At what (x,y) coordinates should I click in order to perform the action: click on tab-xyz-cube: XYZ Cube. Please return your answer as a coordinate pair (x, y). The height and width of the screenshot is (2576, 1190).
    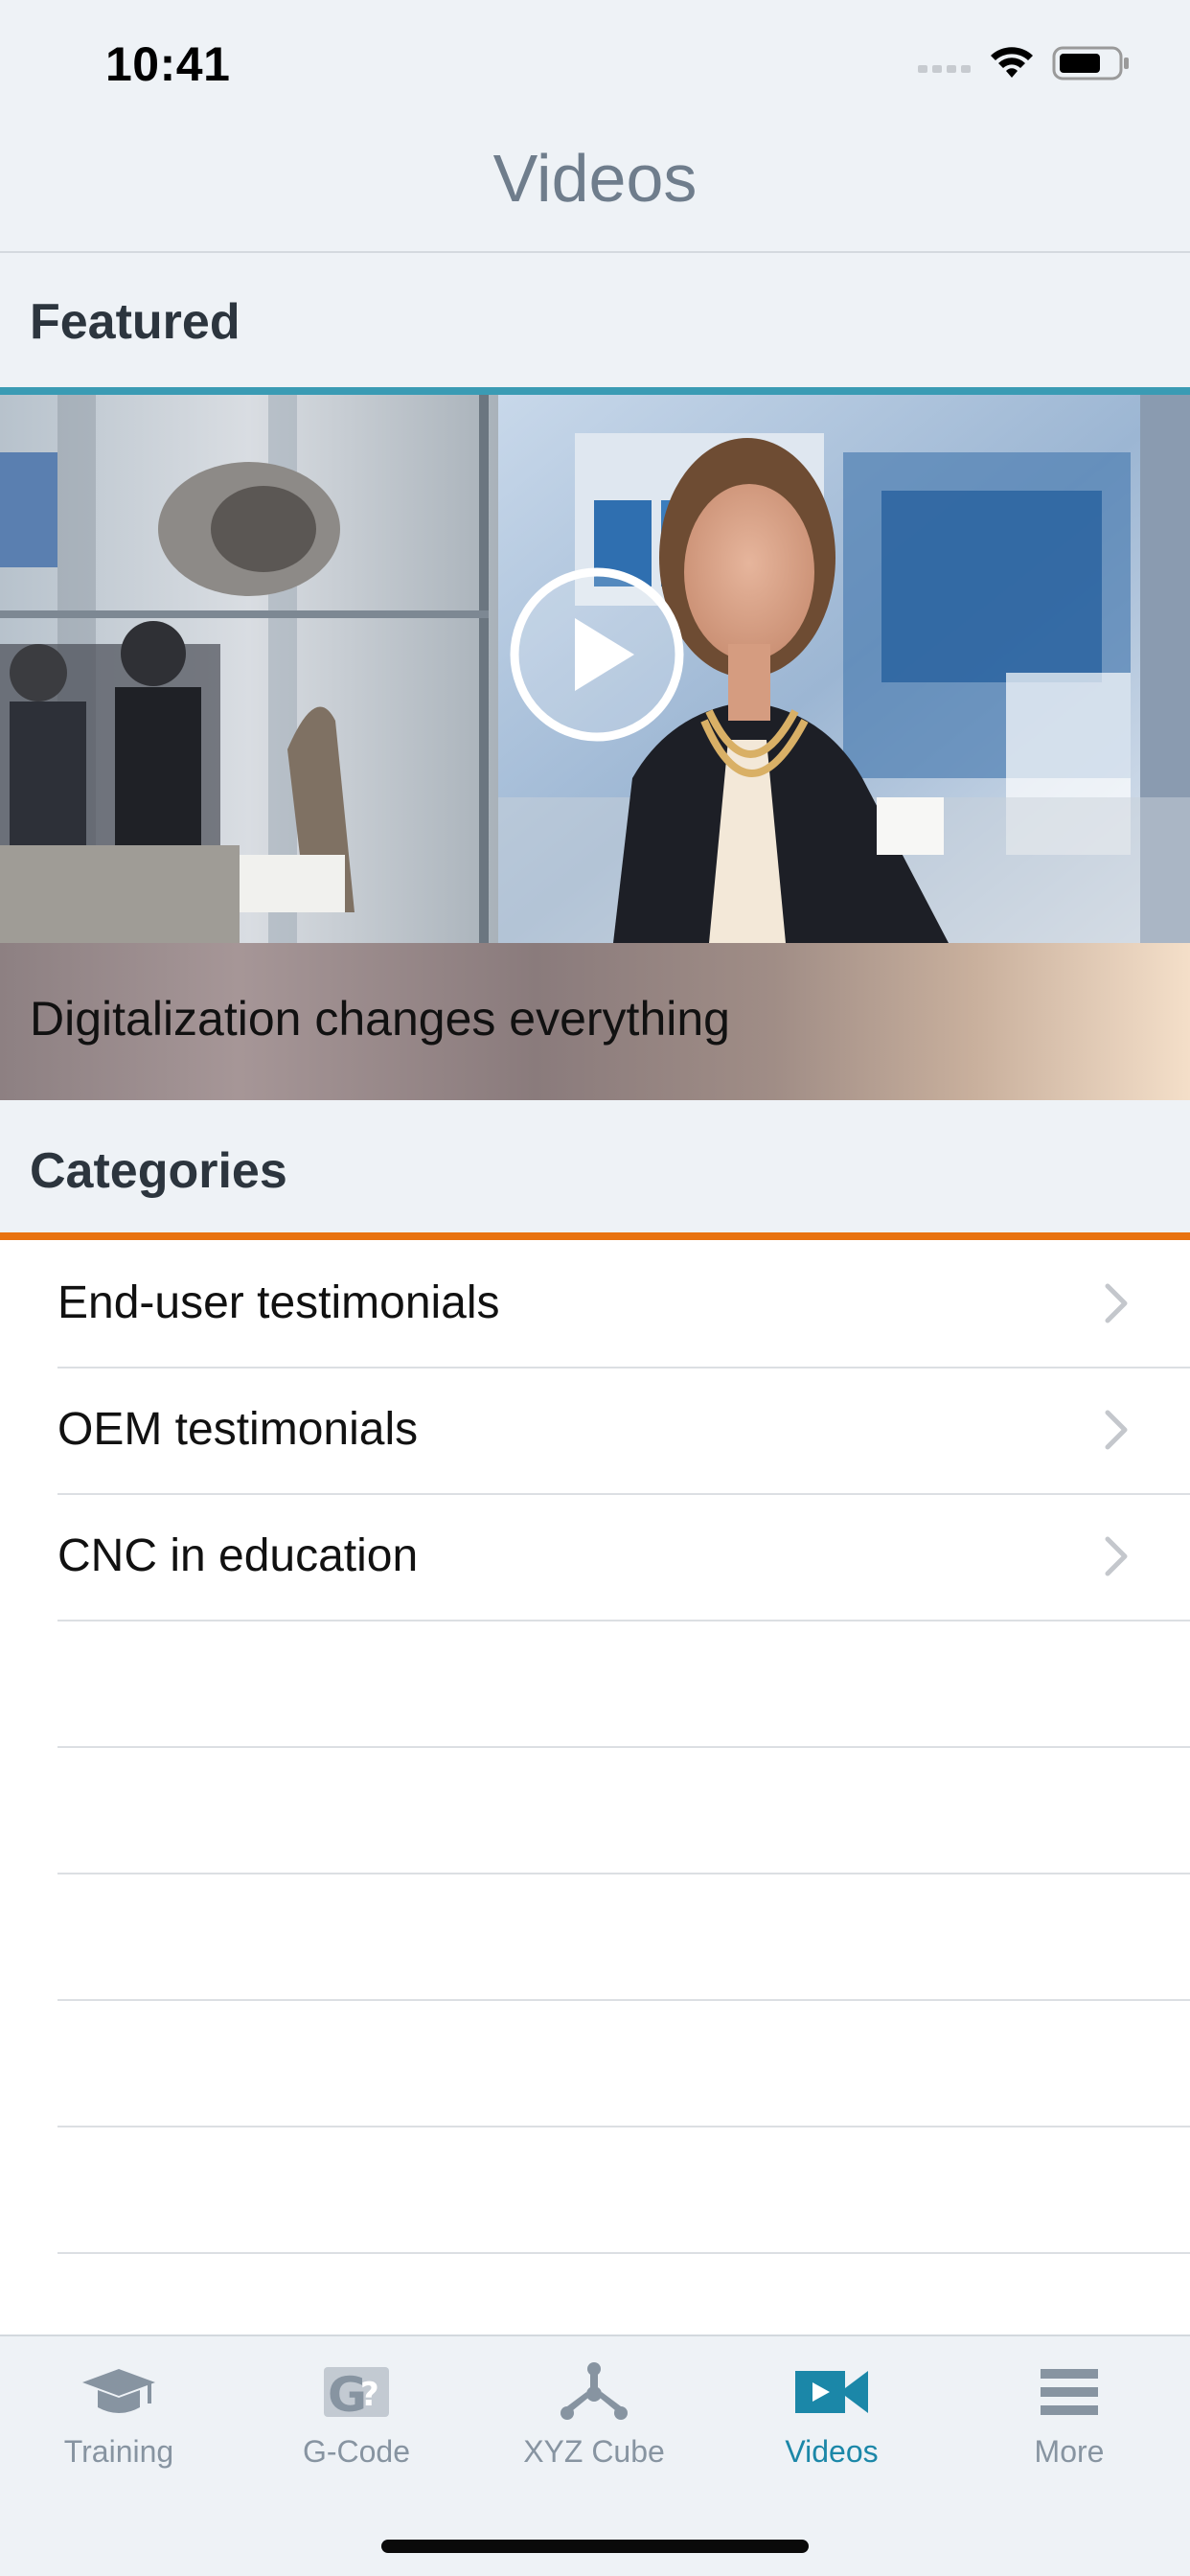
    Looking at the image, I should click on (594, 2416).